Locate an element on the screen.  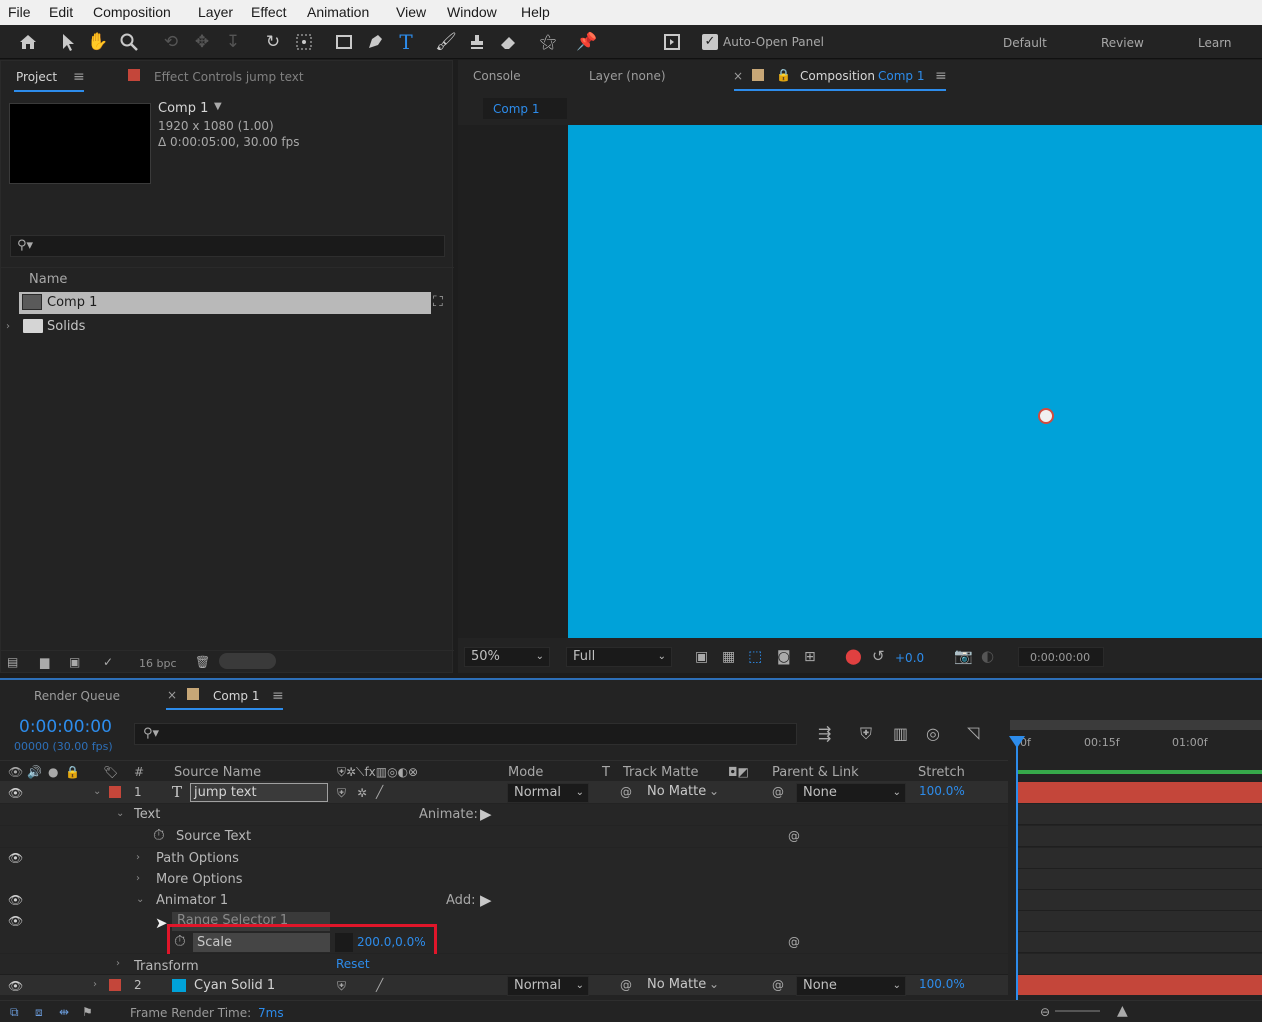
mask-visibility-icon: ⬚ is located at coordinates (755, 656).